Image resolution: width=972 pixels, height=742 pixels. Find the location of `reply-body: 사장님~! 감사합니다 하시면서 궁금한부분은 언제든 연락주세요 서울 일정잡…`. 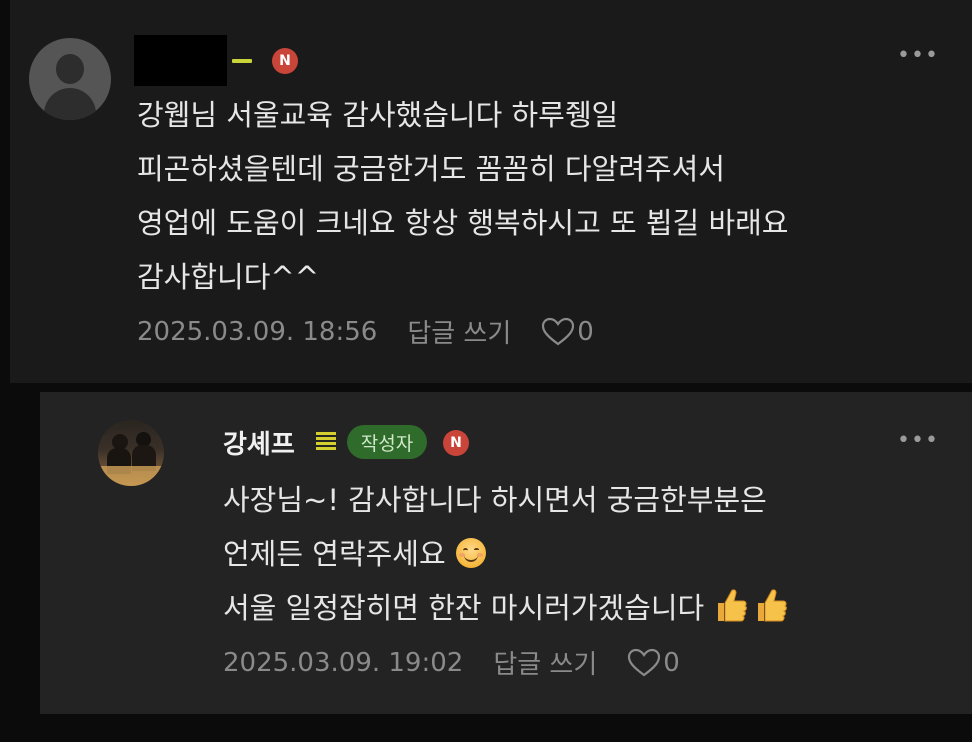

reply-body: 사장님~! 감사합니다 하시면서 궁금한부분은 언제든 연락주세요 서울 일정잡… is located at coordinates (505, 554).